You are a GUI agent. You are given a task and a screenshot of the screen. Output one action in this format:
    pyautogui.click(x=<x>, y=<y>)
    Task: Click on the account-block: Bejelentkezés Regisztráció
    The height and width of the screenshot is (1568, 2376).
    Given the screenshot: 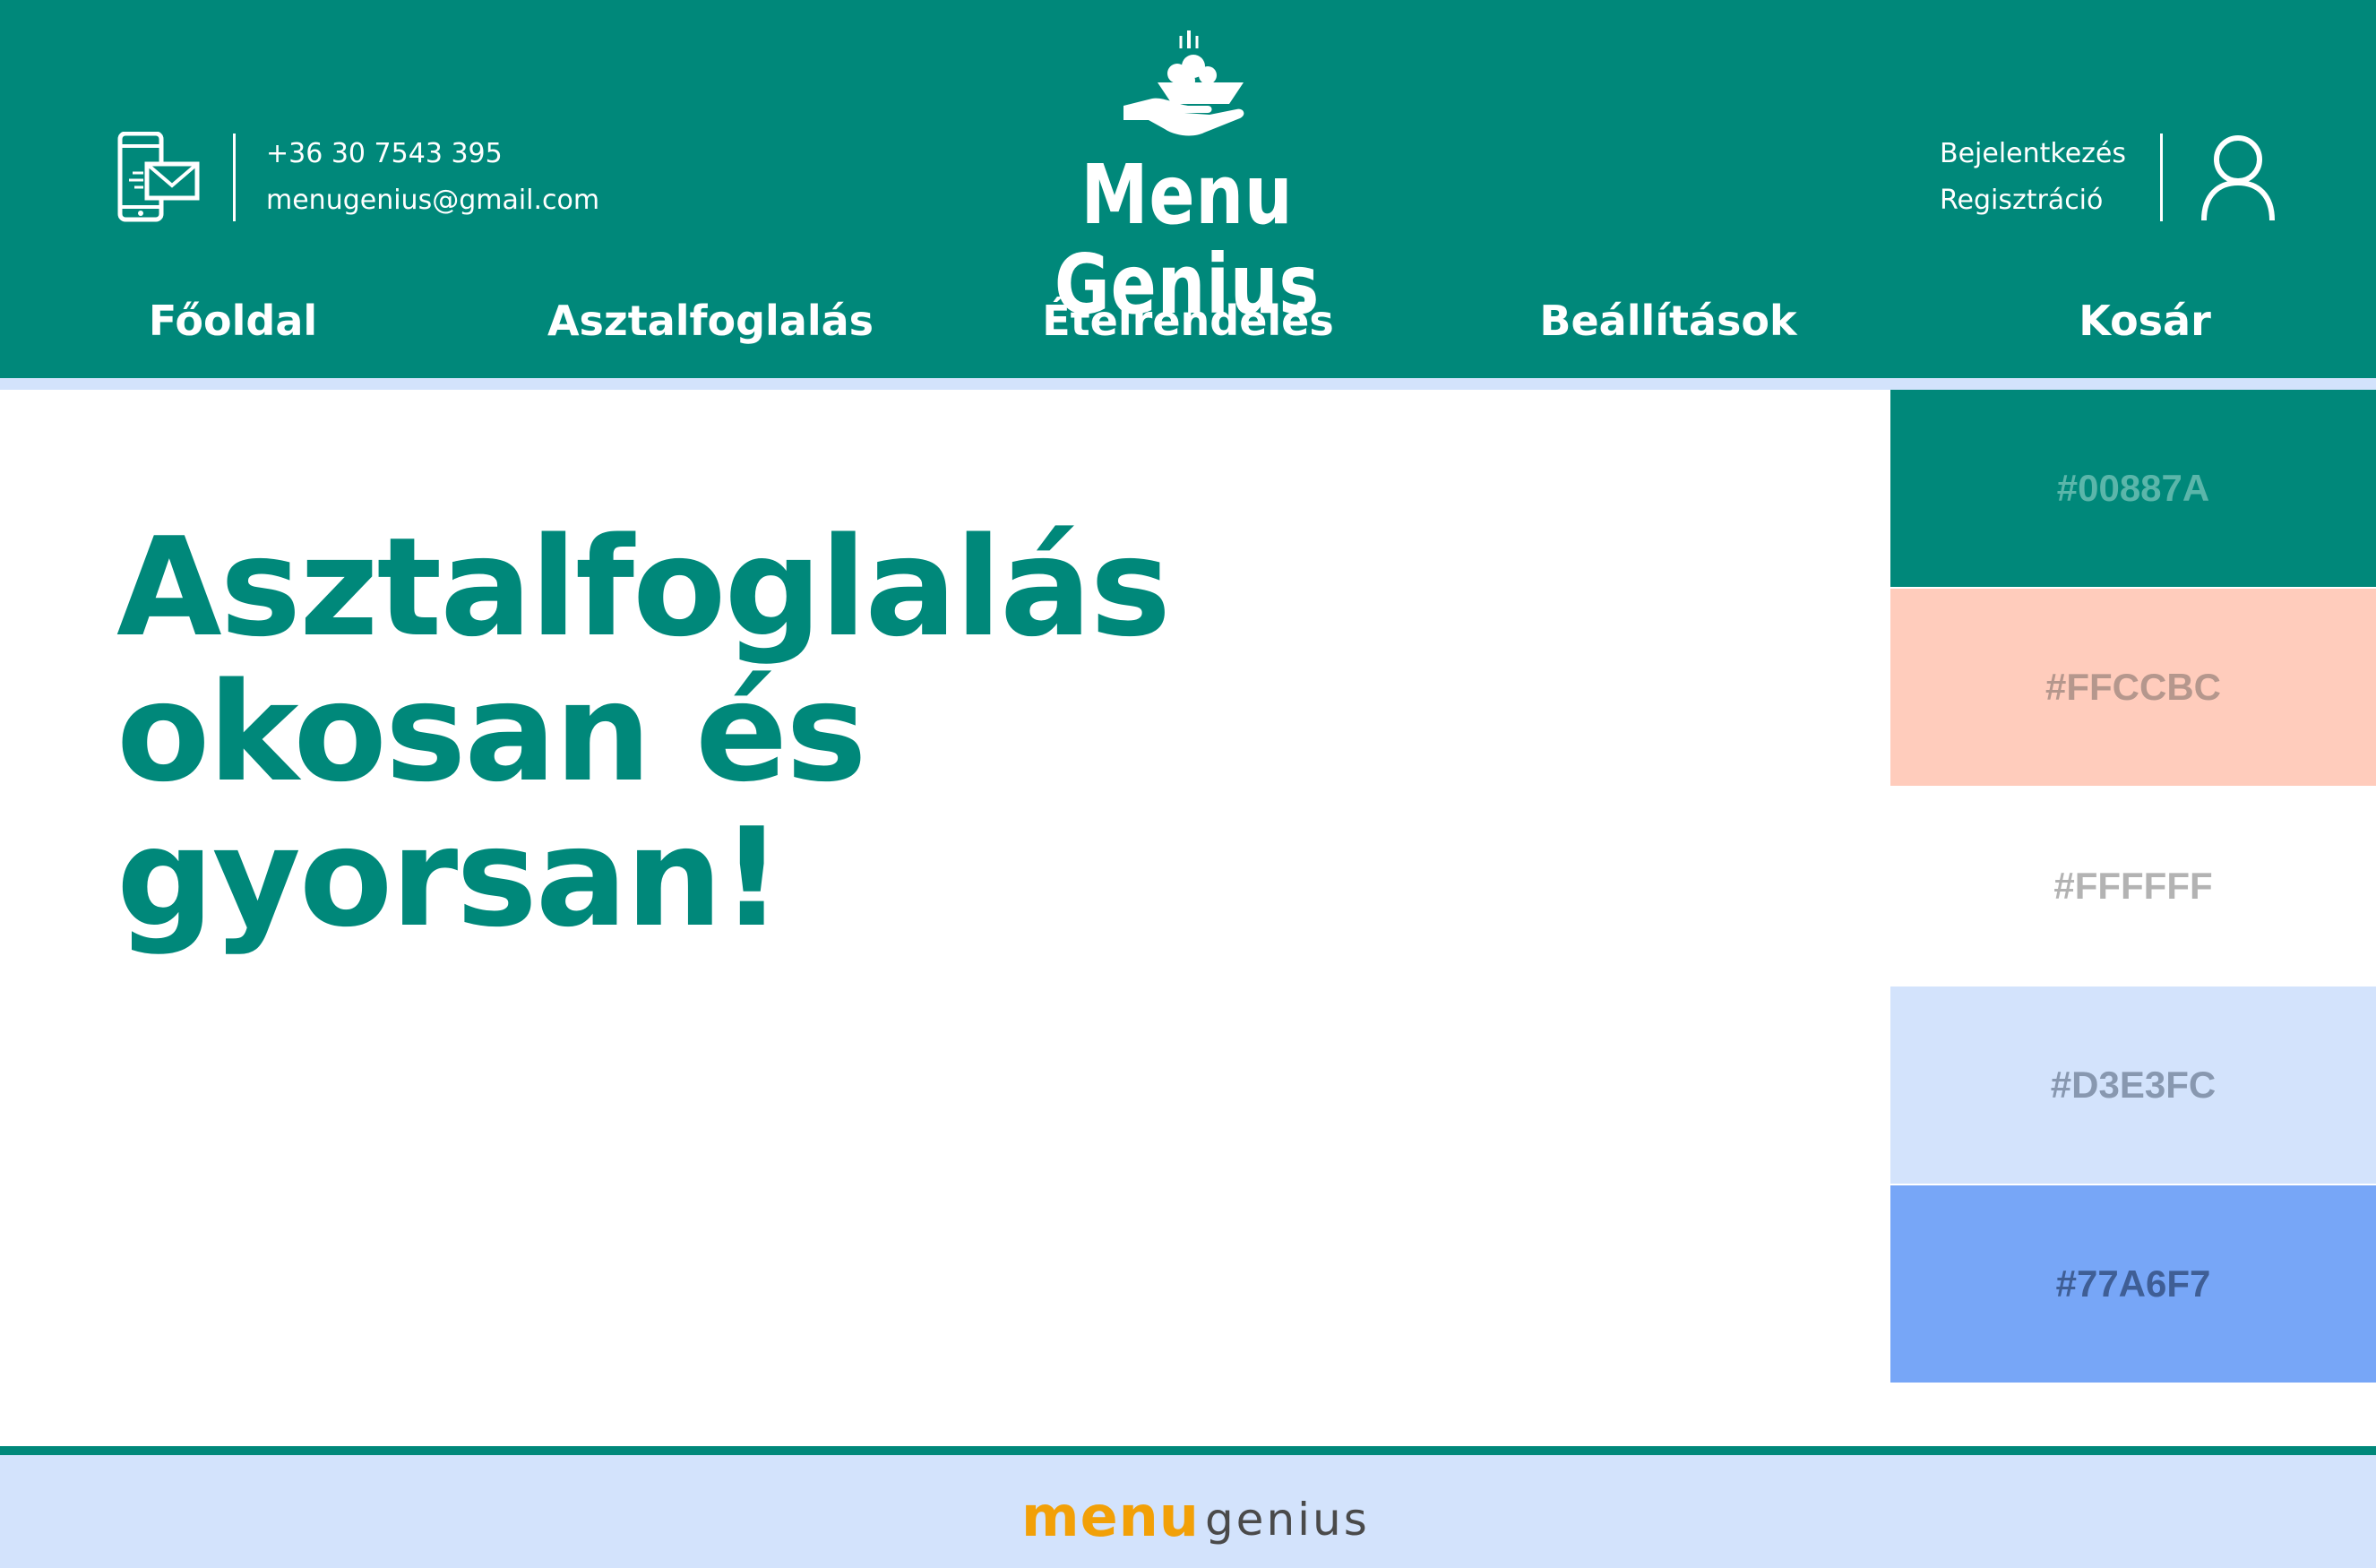 What is the action you would take?
    pyautogui.click(x=2108, y=178)
    